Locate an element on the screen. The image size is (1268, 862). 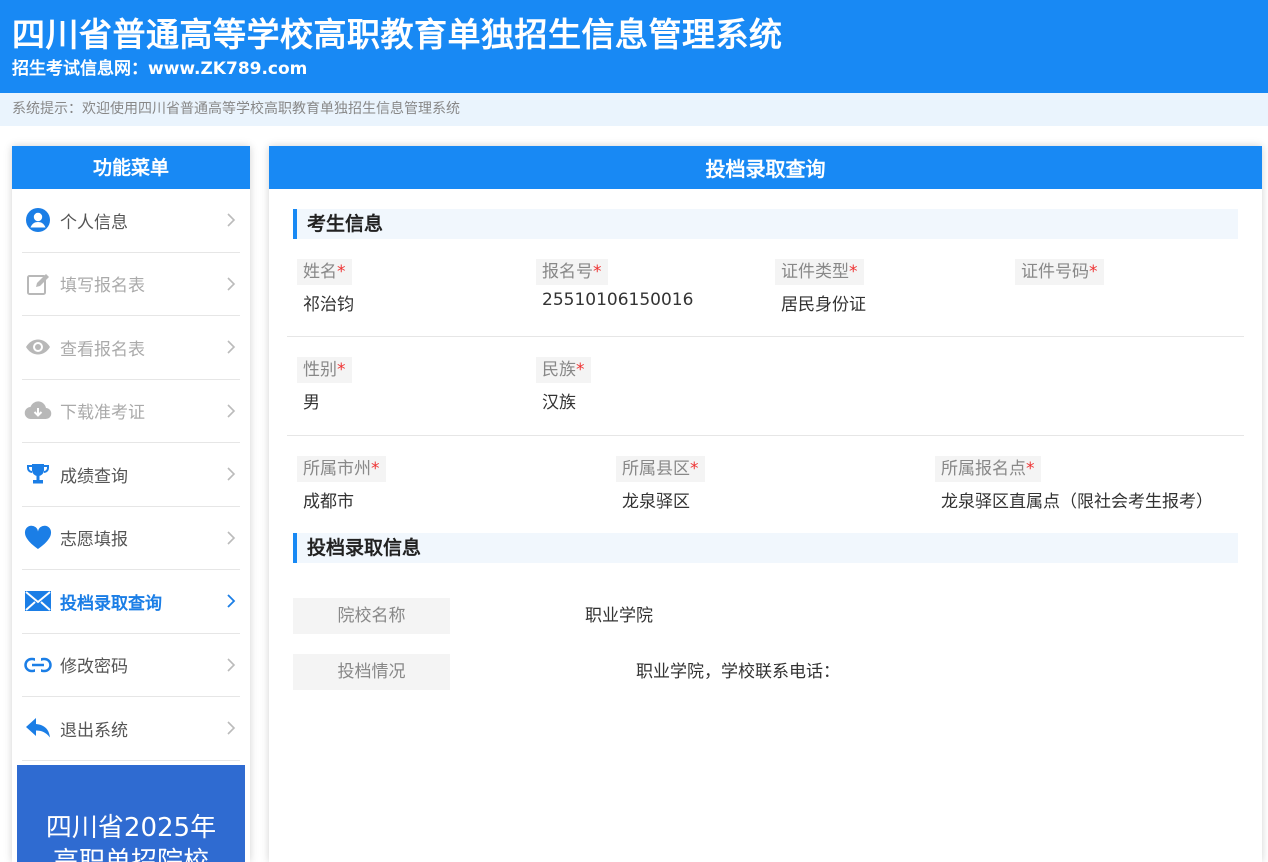
field-reg-no: 报名号* 25510106150016 is located at coordinates (614, 284).